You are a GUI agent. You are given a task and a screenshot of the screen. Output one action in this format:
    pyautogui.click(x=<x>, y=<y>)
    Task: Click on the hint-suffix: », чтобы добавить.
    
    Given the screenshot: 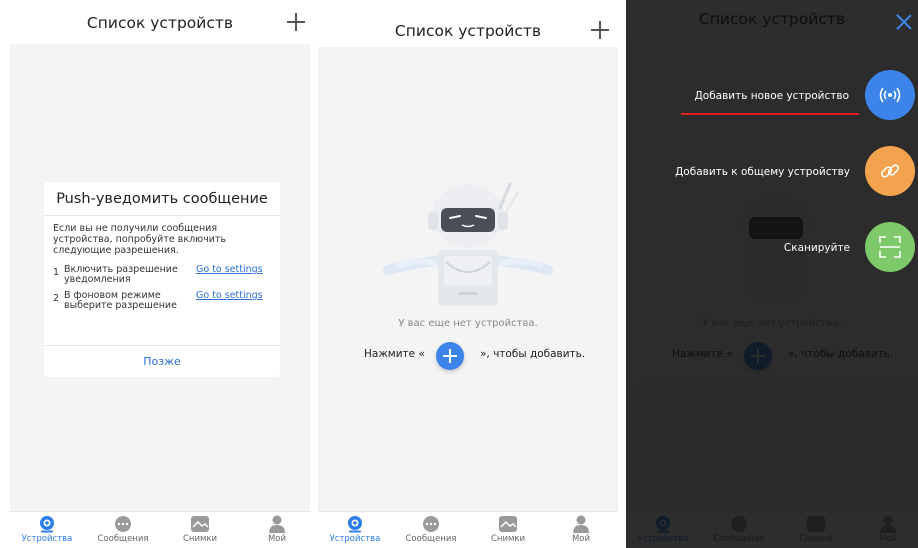 What is the action you would take?
    pyautogui.click(x=533, y=354)
    